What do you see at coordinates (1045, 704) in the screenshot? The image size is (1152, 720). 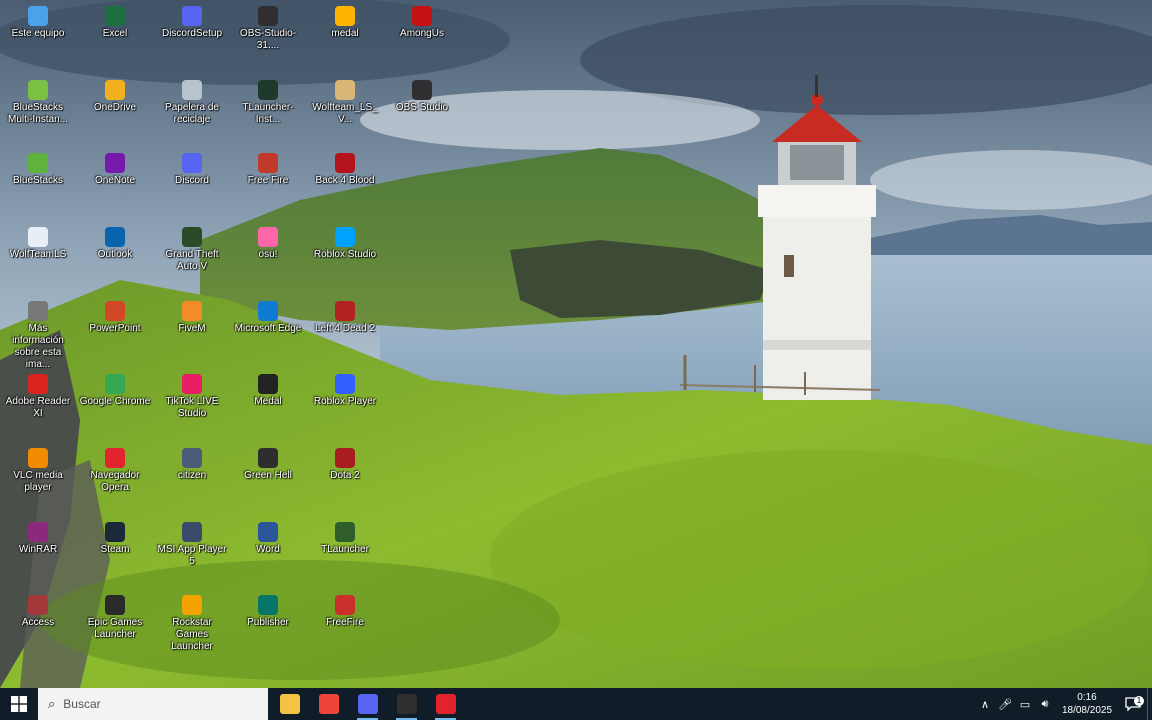 I see `volume-icon: 🔊︎` at bounding box center [1045, 704].